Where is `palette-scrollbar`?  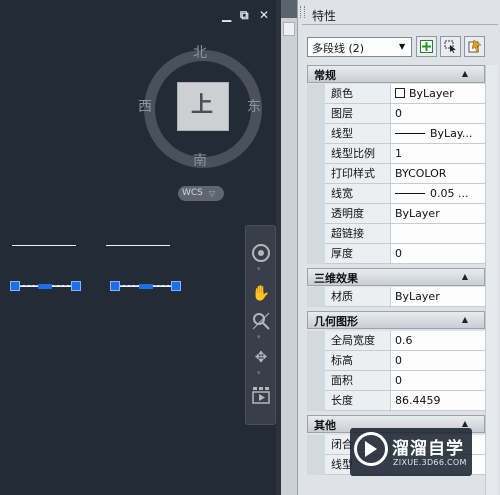 palette-scrollbar is located at coordinates (491, 280).